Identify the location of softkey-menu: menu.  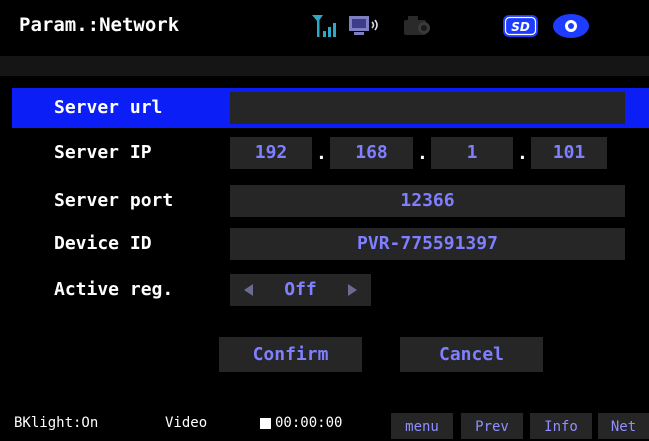
(422, 426).